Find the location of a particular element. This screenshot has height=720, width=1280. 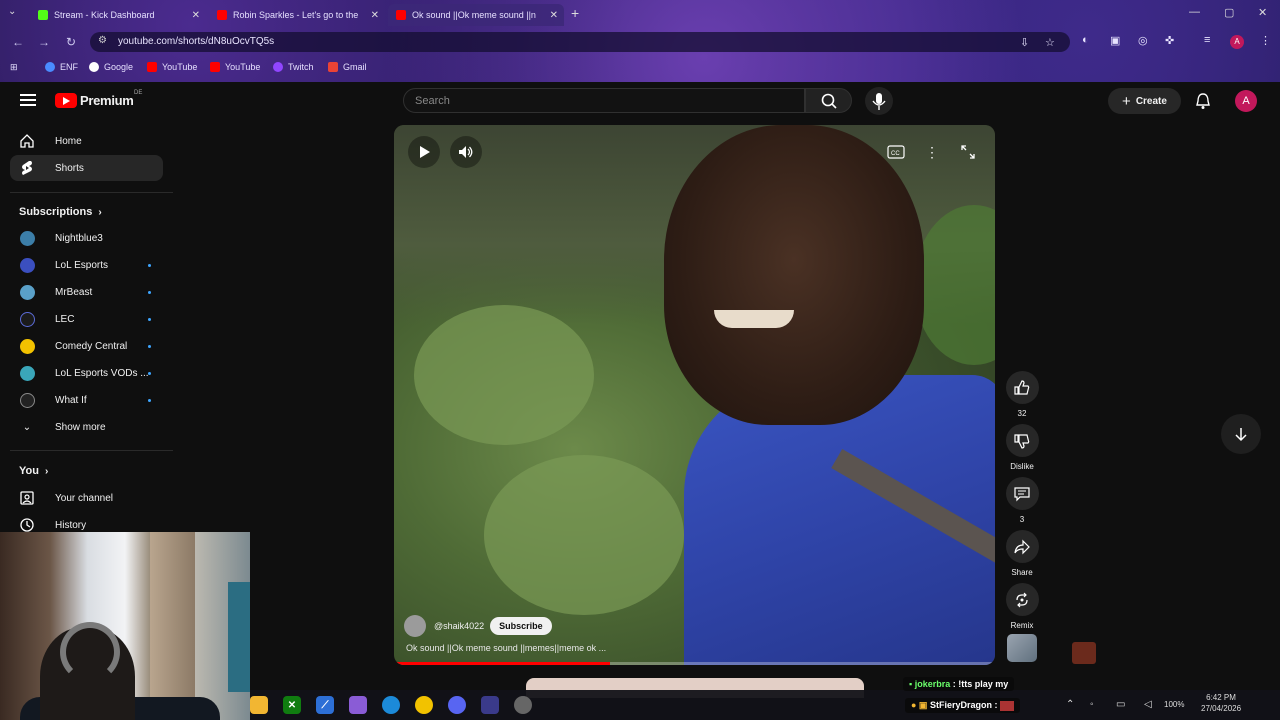

fullscreen-button is located at coordinates (968, 152).